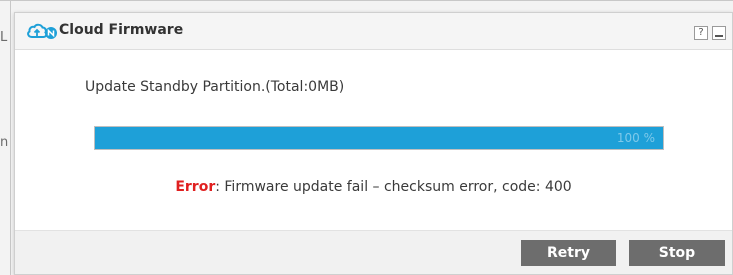  What do you see at coordinates (373, 31) in the screenshot?
I see `dialog-titlebar: Cloud Firmware ?` at bounding box center [373, 31].